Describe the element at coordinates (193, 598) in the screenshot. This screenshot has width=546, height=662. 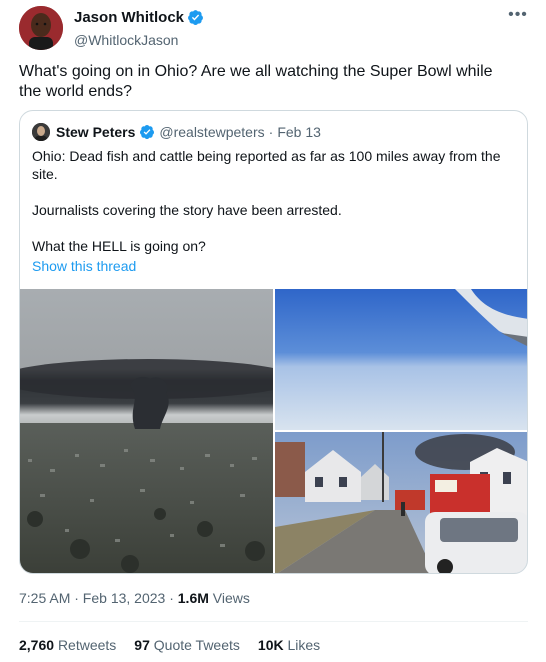
I see `views-count: 1.6M` at that location.